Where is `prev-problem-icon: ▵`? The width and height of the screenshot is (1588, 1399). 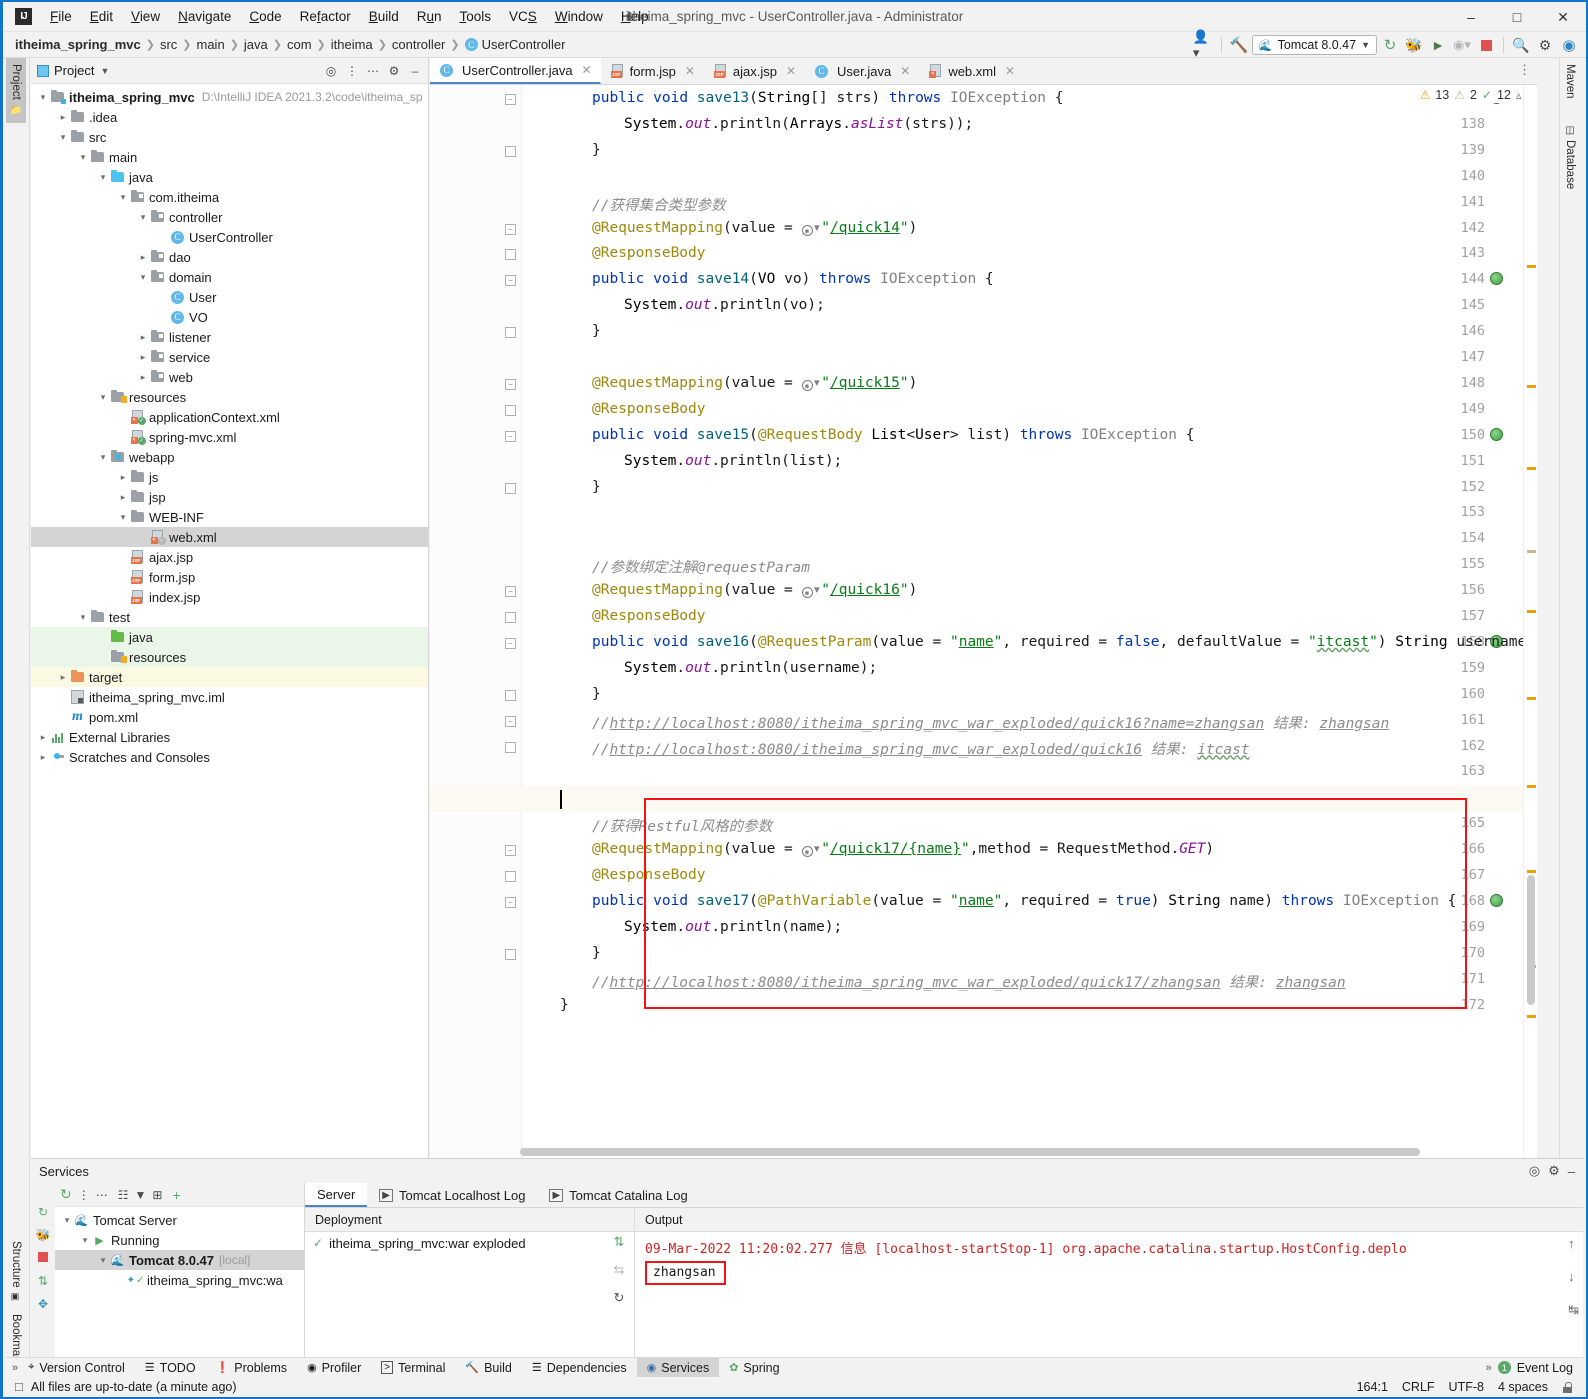
prev-problem-icon: ▵ is located at coordinates (1519, 95).